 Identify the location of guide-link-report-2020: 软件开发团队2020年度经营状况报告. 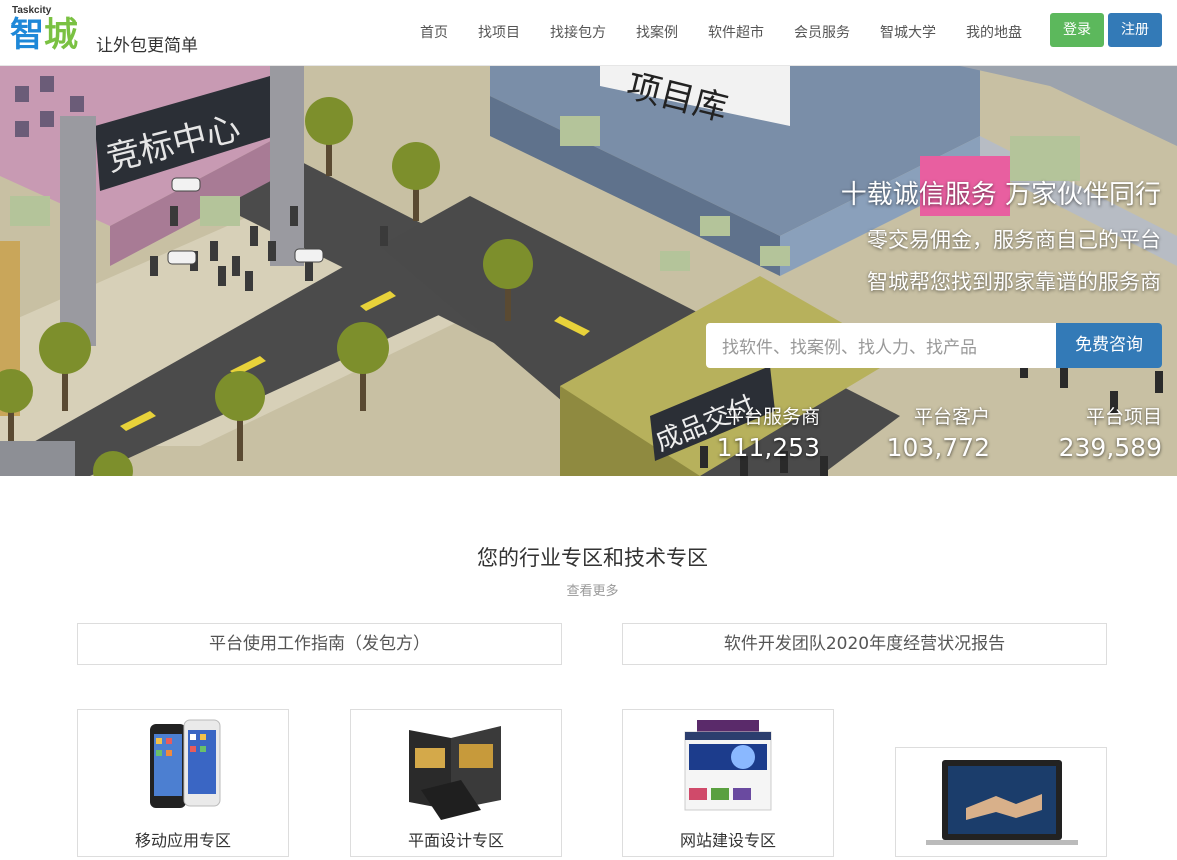
(864, 644).